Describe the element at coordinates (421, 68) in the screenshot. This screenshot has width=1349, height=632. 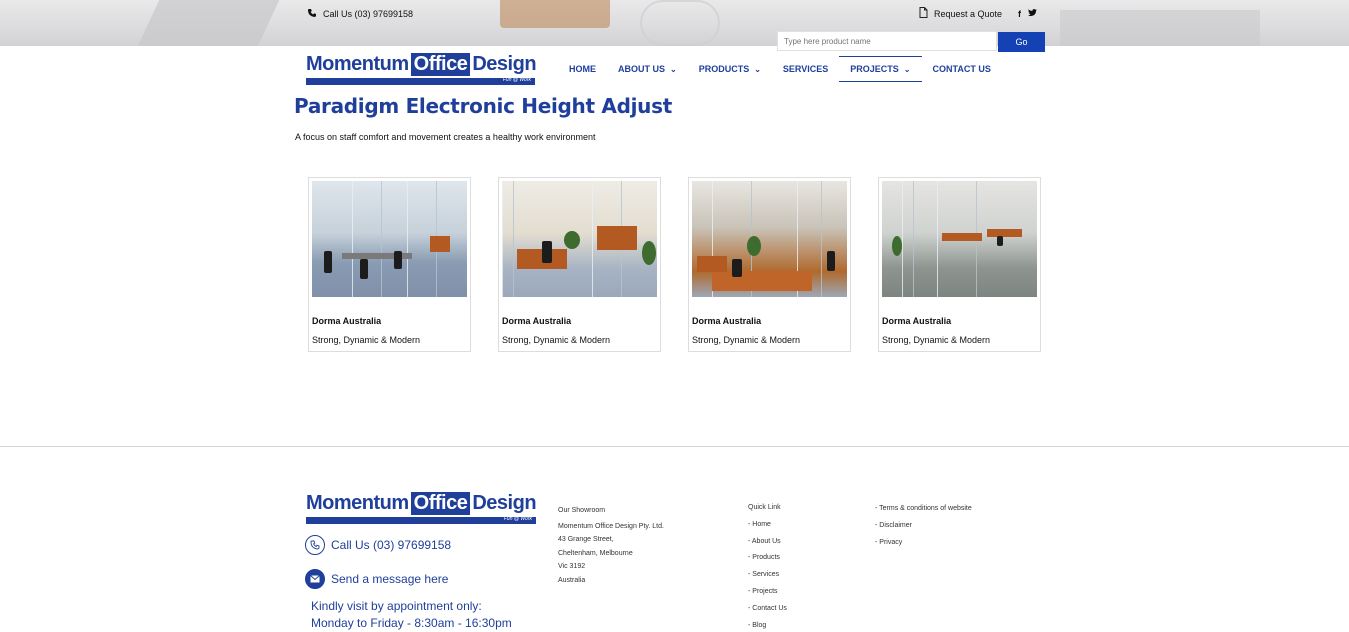
I see `site-logo: Momentum Office Design Fun @ Work` at that location.